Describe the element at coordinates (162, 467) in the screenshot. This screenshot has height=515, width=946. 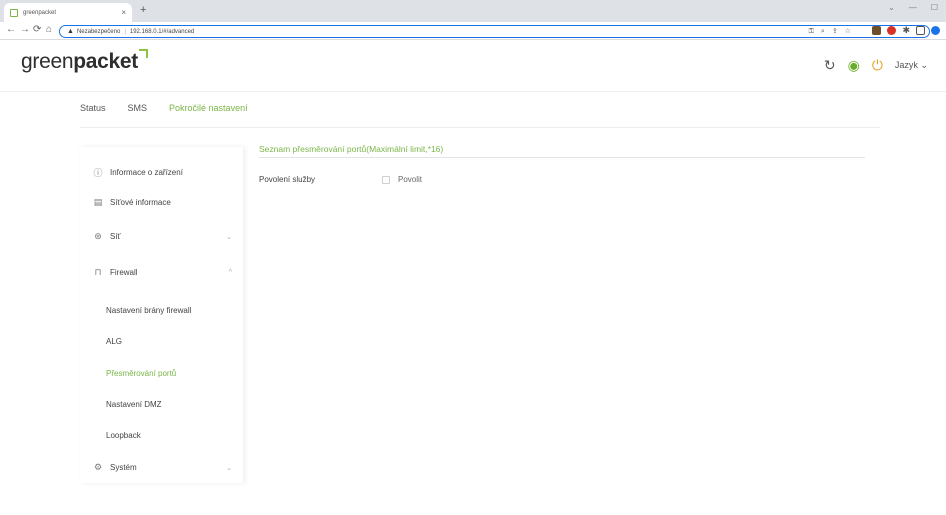
I see `sidebar-item-system: ⚙ Systém ⌄` at that location.